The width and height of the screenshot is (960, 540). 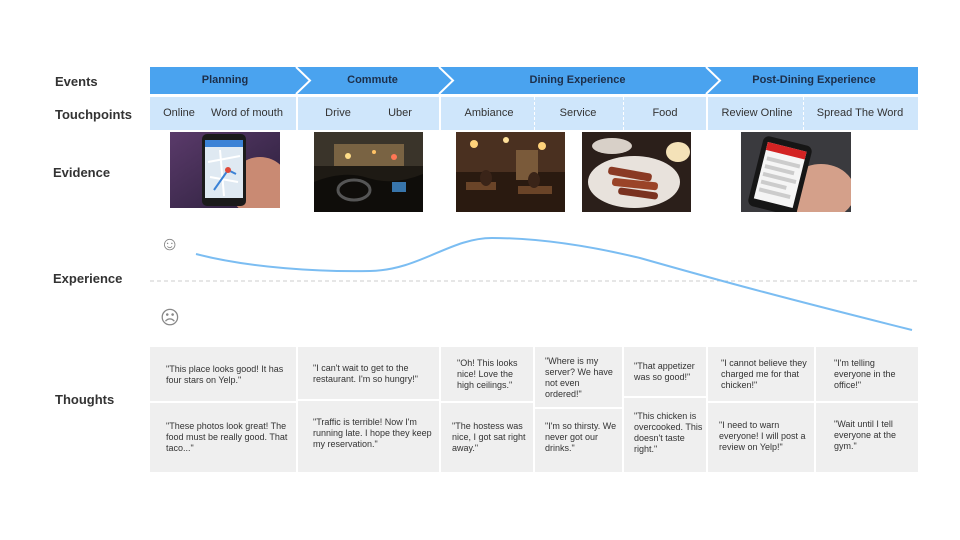 What do you see at coordinates (170, 318) in the screenshot?
I see `frowning-face-icon: ☹` at bounding box center [170, 318].